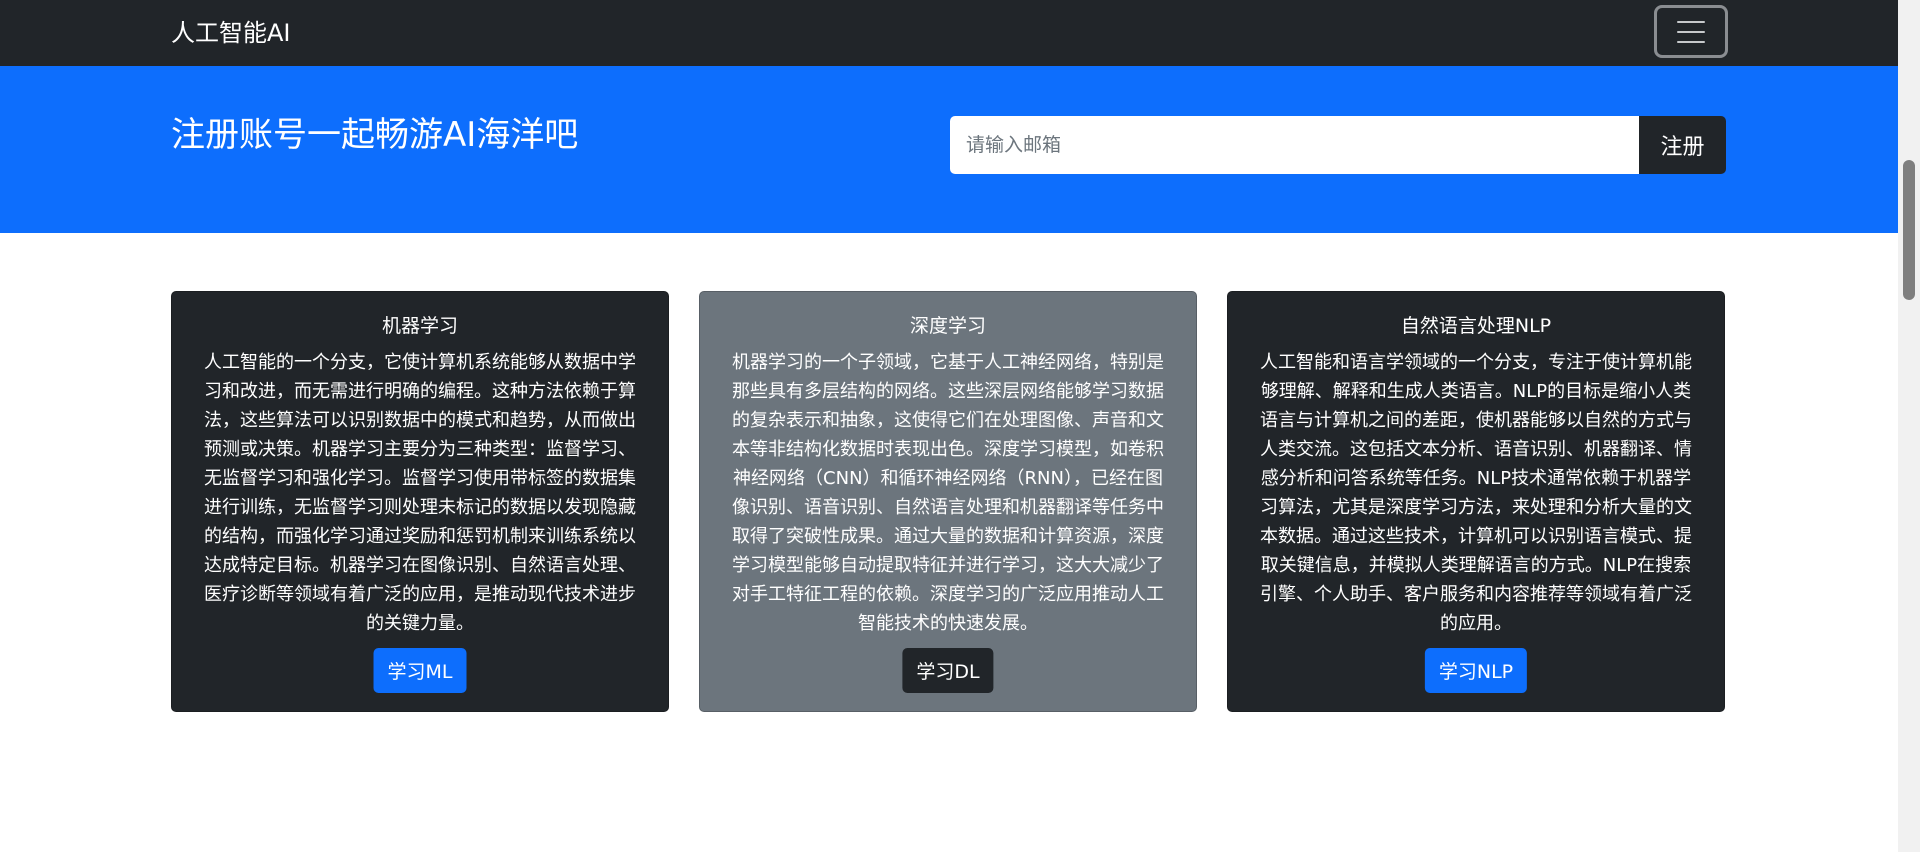 The width and height of the screenshot is (1920, 852). I want to click on email-input, so click(1294, 145).